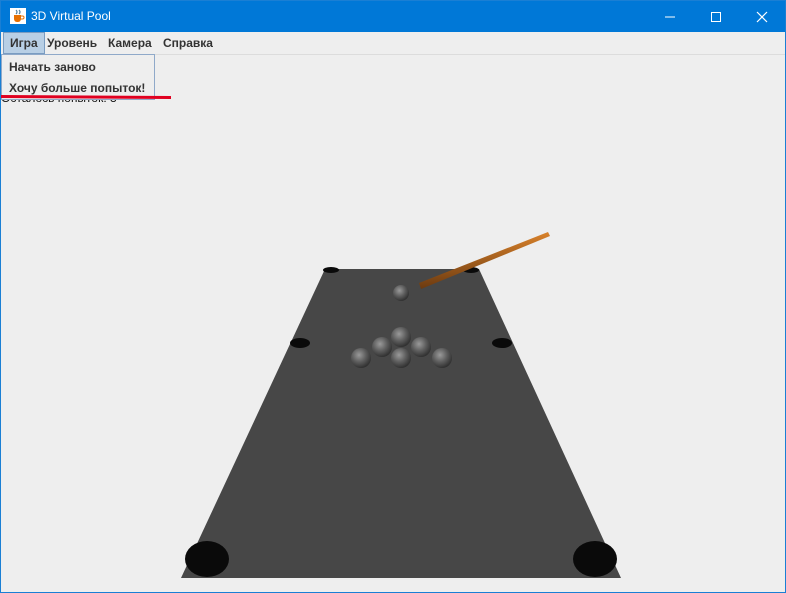  I want to click on java-cup-icon, so click(18, 16).